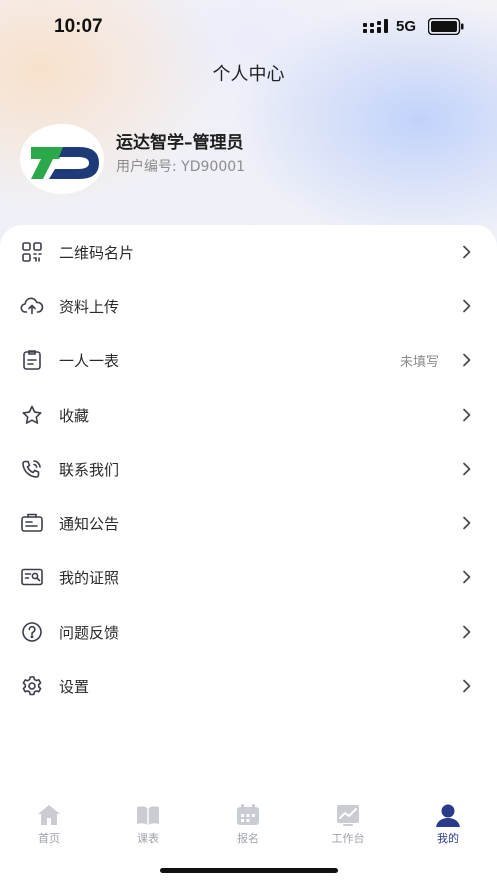 This screenshot has width=497, height=883. What do you see at coordinates (419, 362) in the screenshot?
I see `menu-item-status: 未填写` at bounding box center [419, 362].